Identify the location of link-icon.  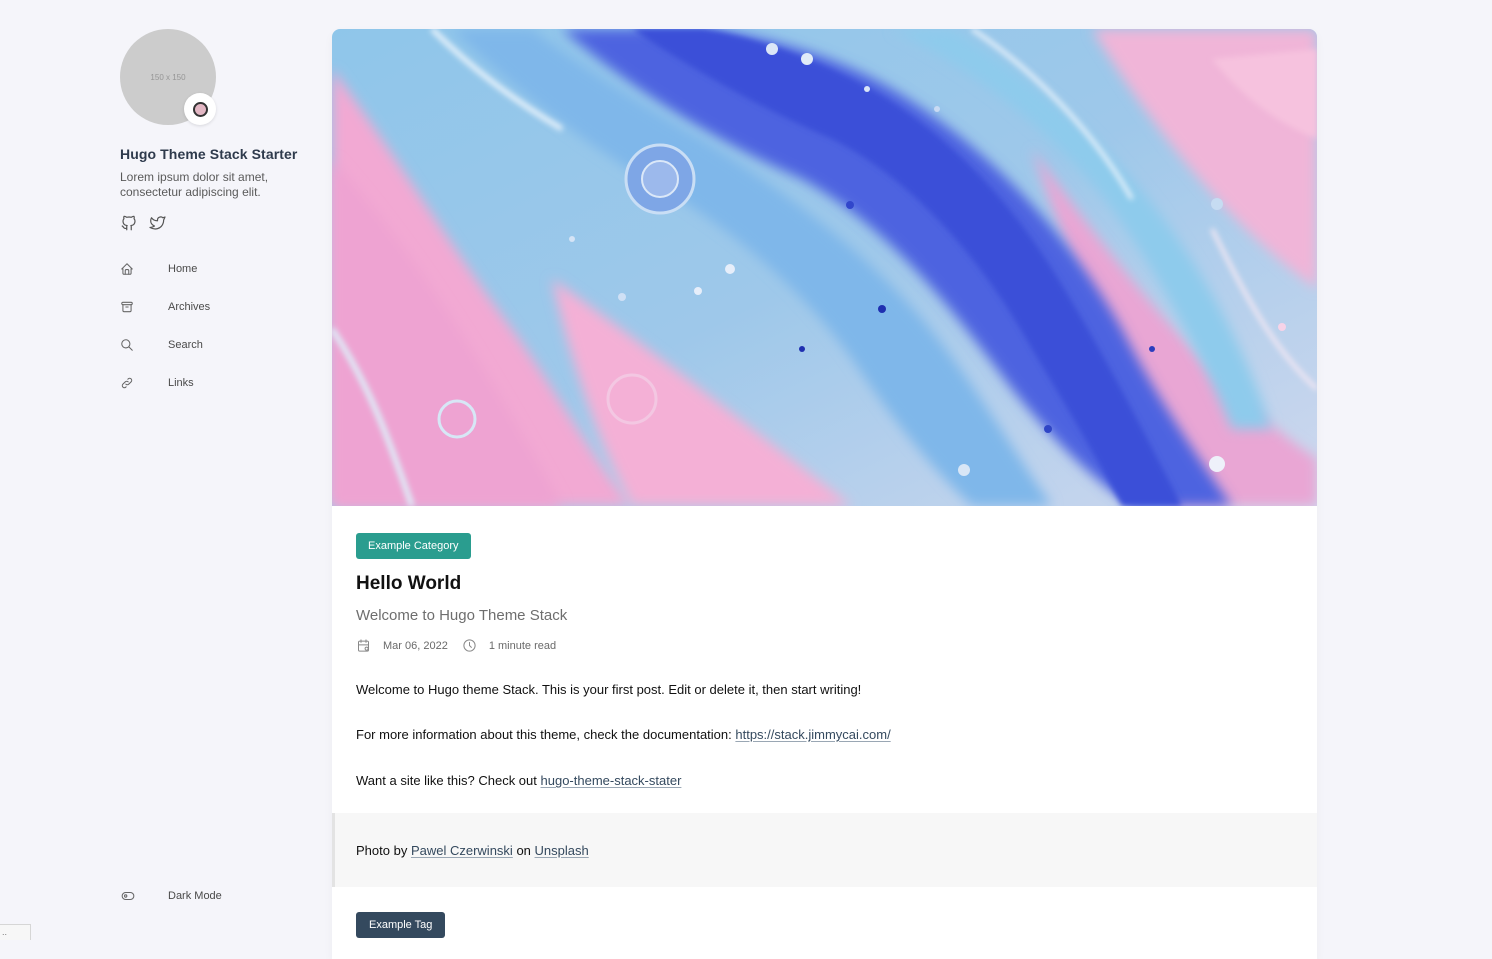
(144, 383).